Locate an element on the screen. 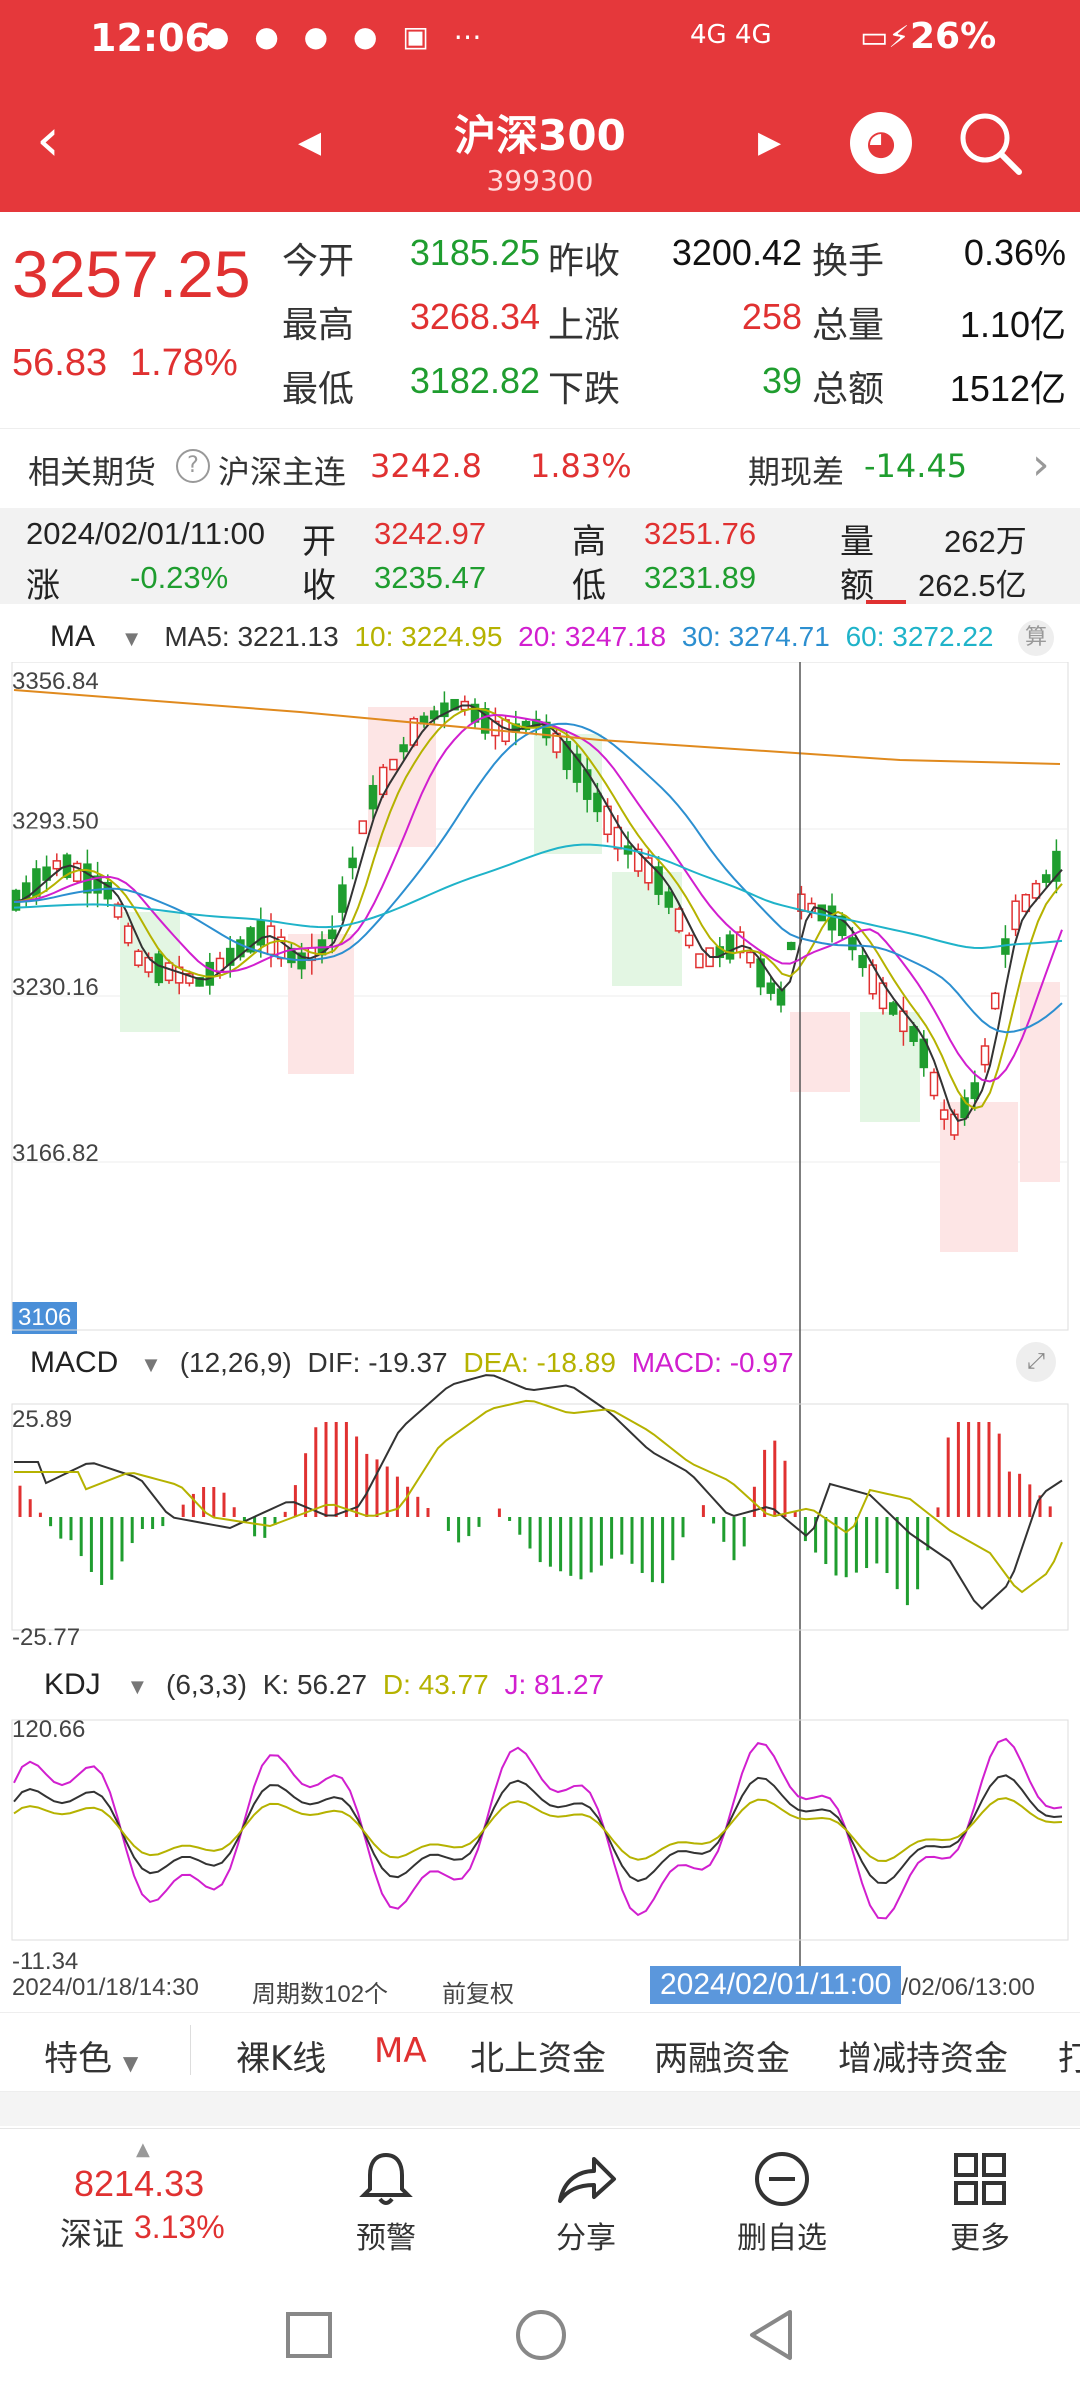 This screenshot has height=2400, width=1080. current-price: 3257.25 is located at coordinates (131, 274).